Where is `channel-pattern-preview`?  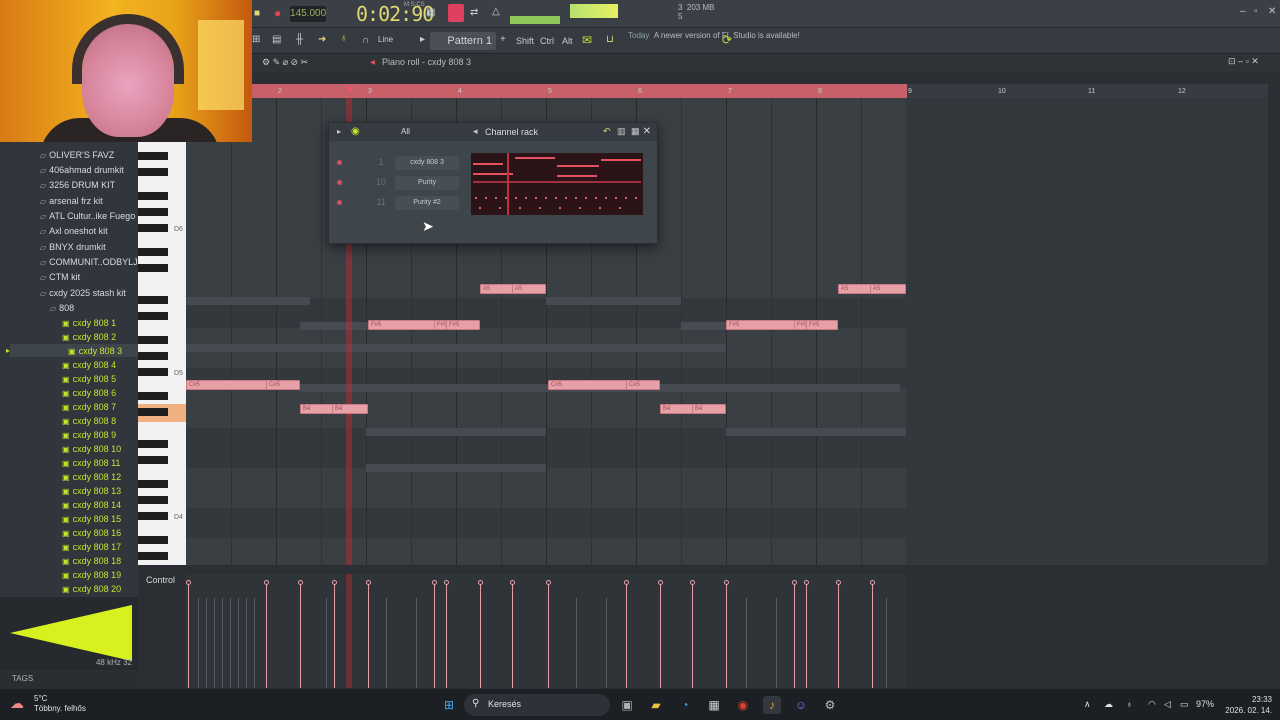 channel-pattern-preview is located at coordinates (557, 184).